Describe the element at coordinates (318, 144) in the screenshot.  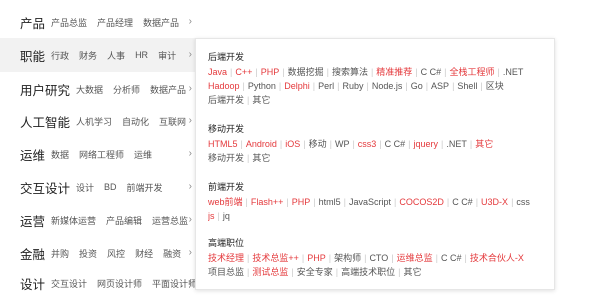
I see `job-tag-link: 移动` at that location.